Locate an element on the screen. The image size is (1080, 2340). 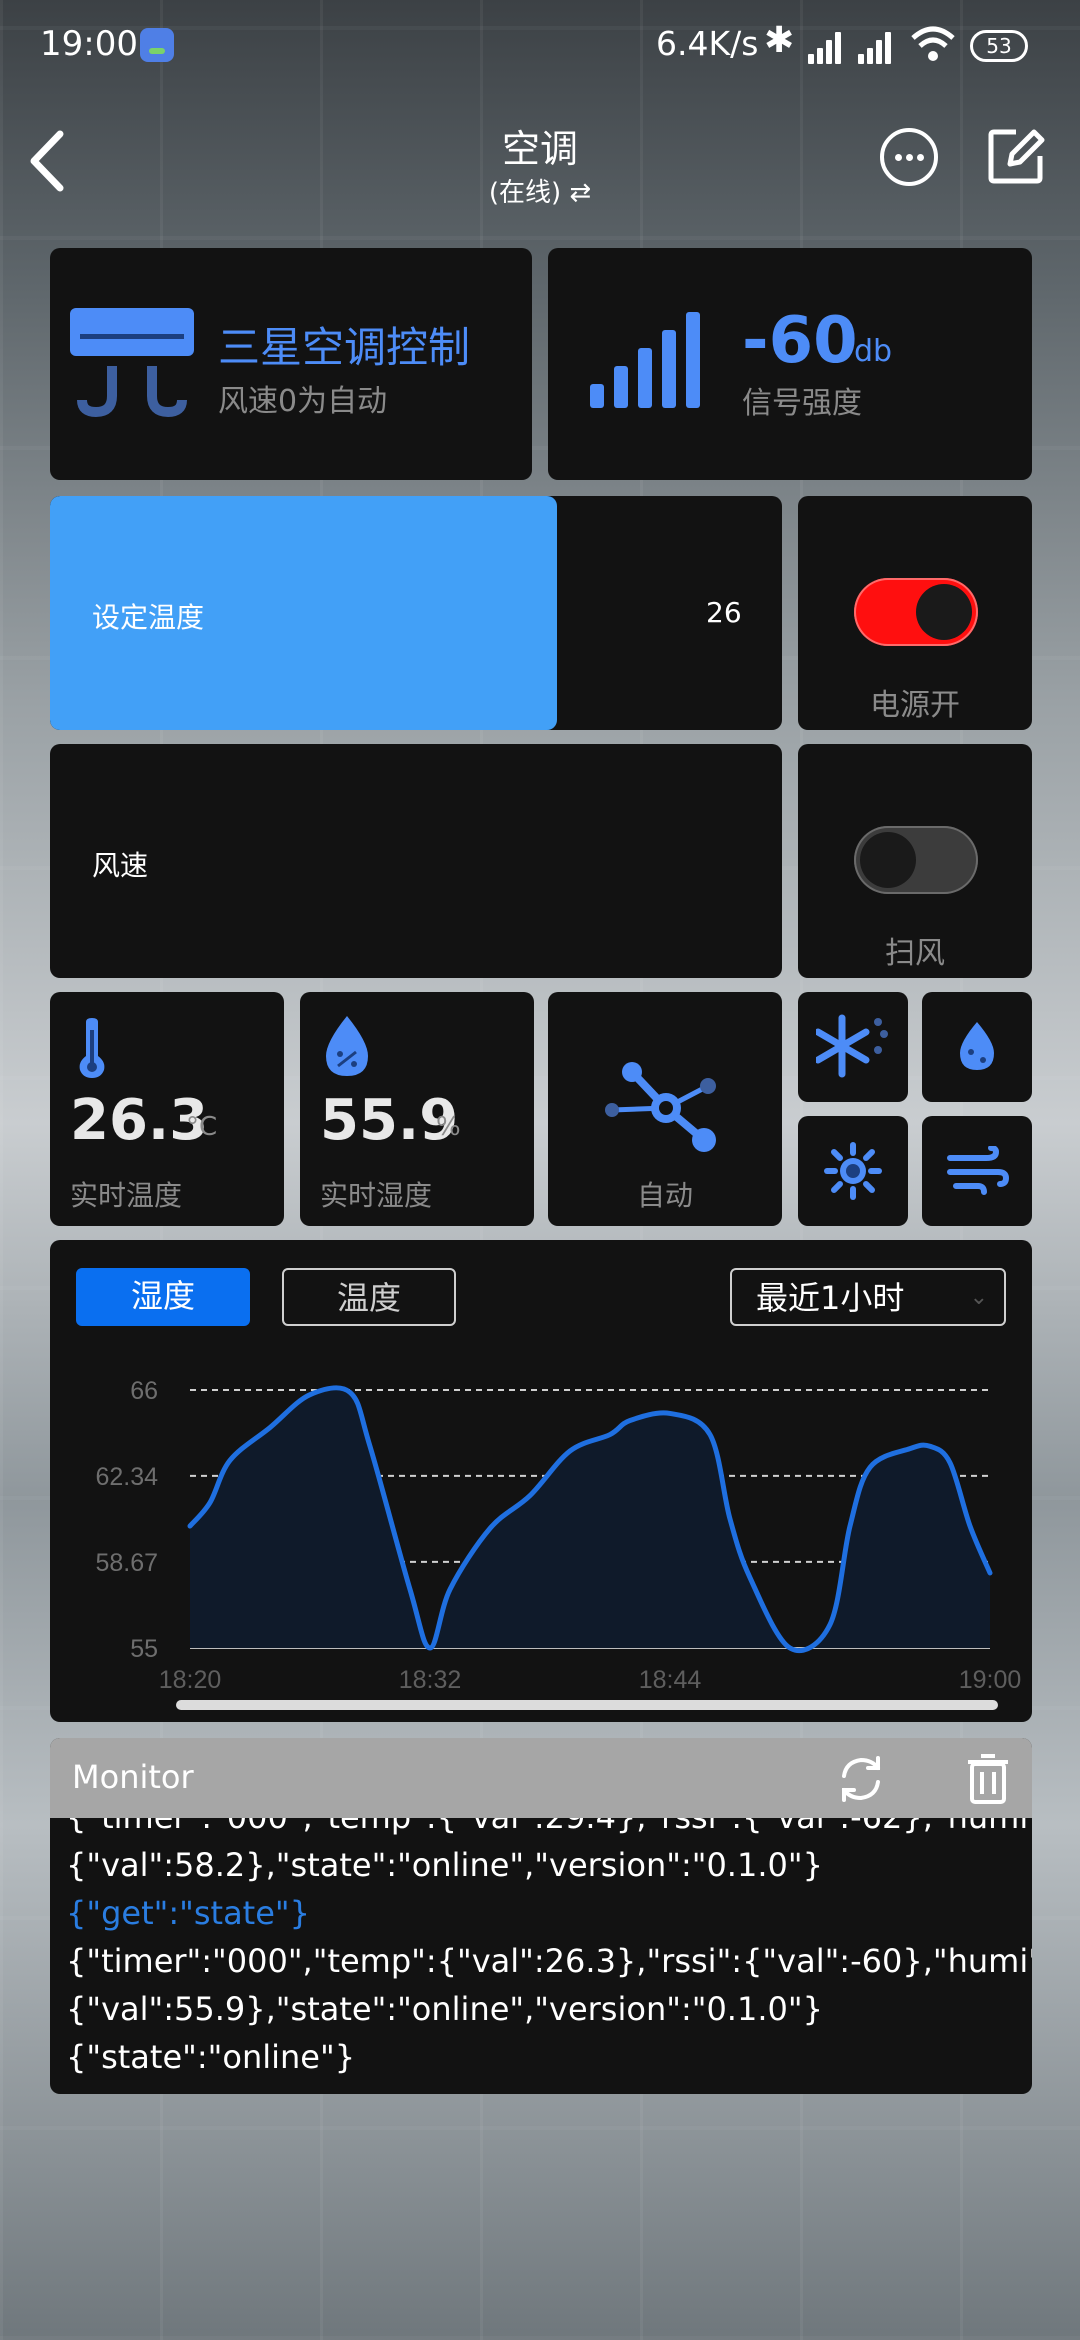
fan-speed-label: 风速 is located at coordinates (120, 865).